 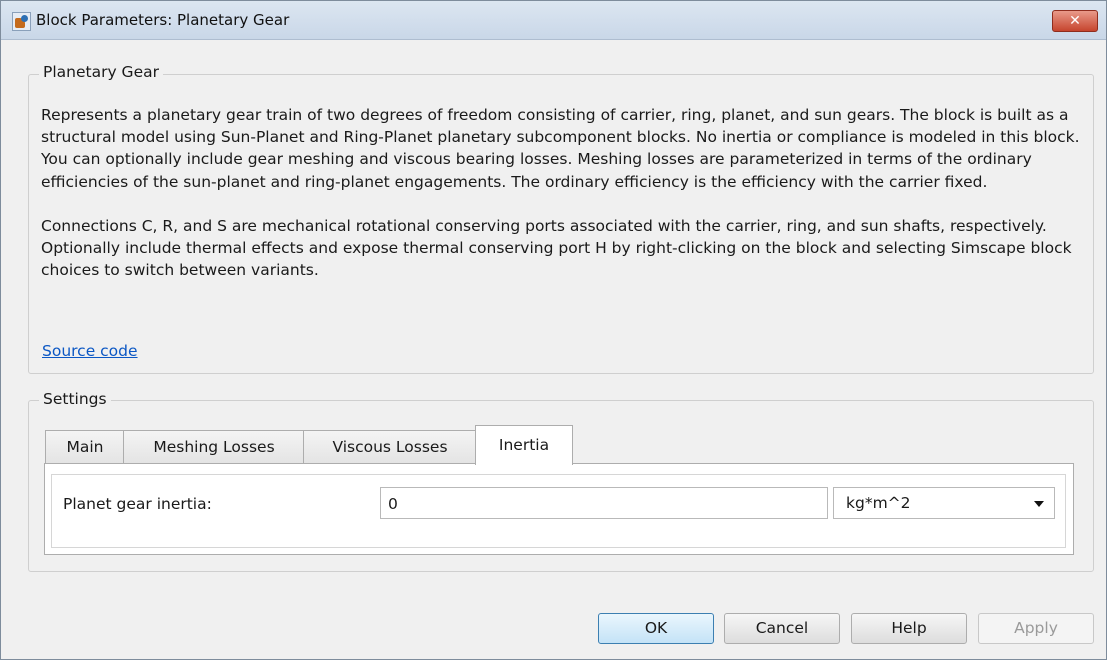 What do you see at coordinates (24, 18) in the screenshot?
I see `icon-shape` at bounding box center [24, 18].